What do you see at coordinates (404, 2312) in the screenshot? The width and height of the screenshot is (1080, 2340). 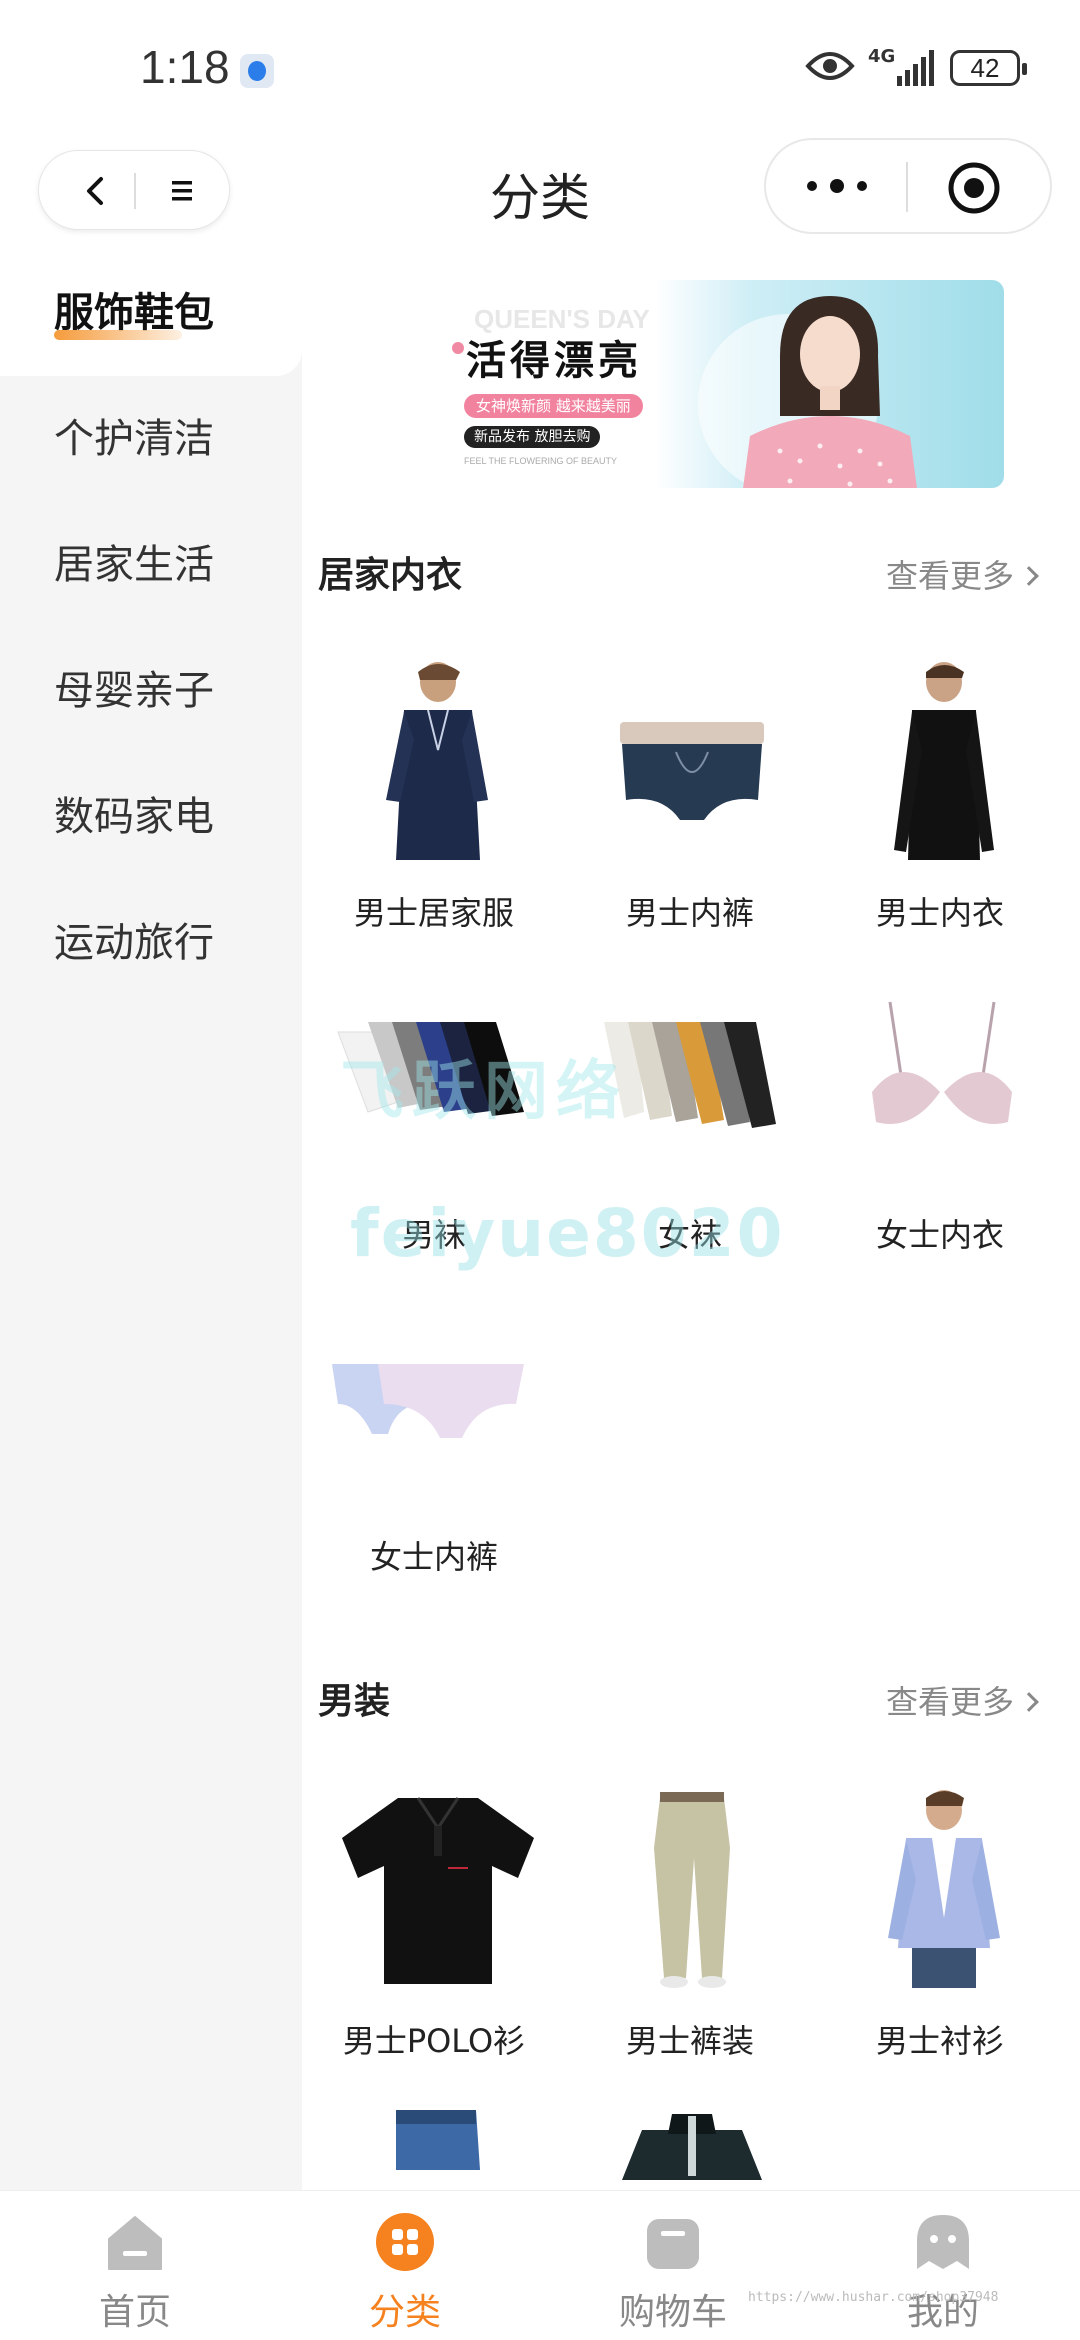 I see `tab-label: 分类` at bounding box center [404, 2312].